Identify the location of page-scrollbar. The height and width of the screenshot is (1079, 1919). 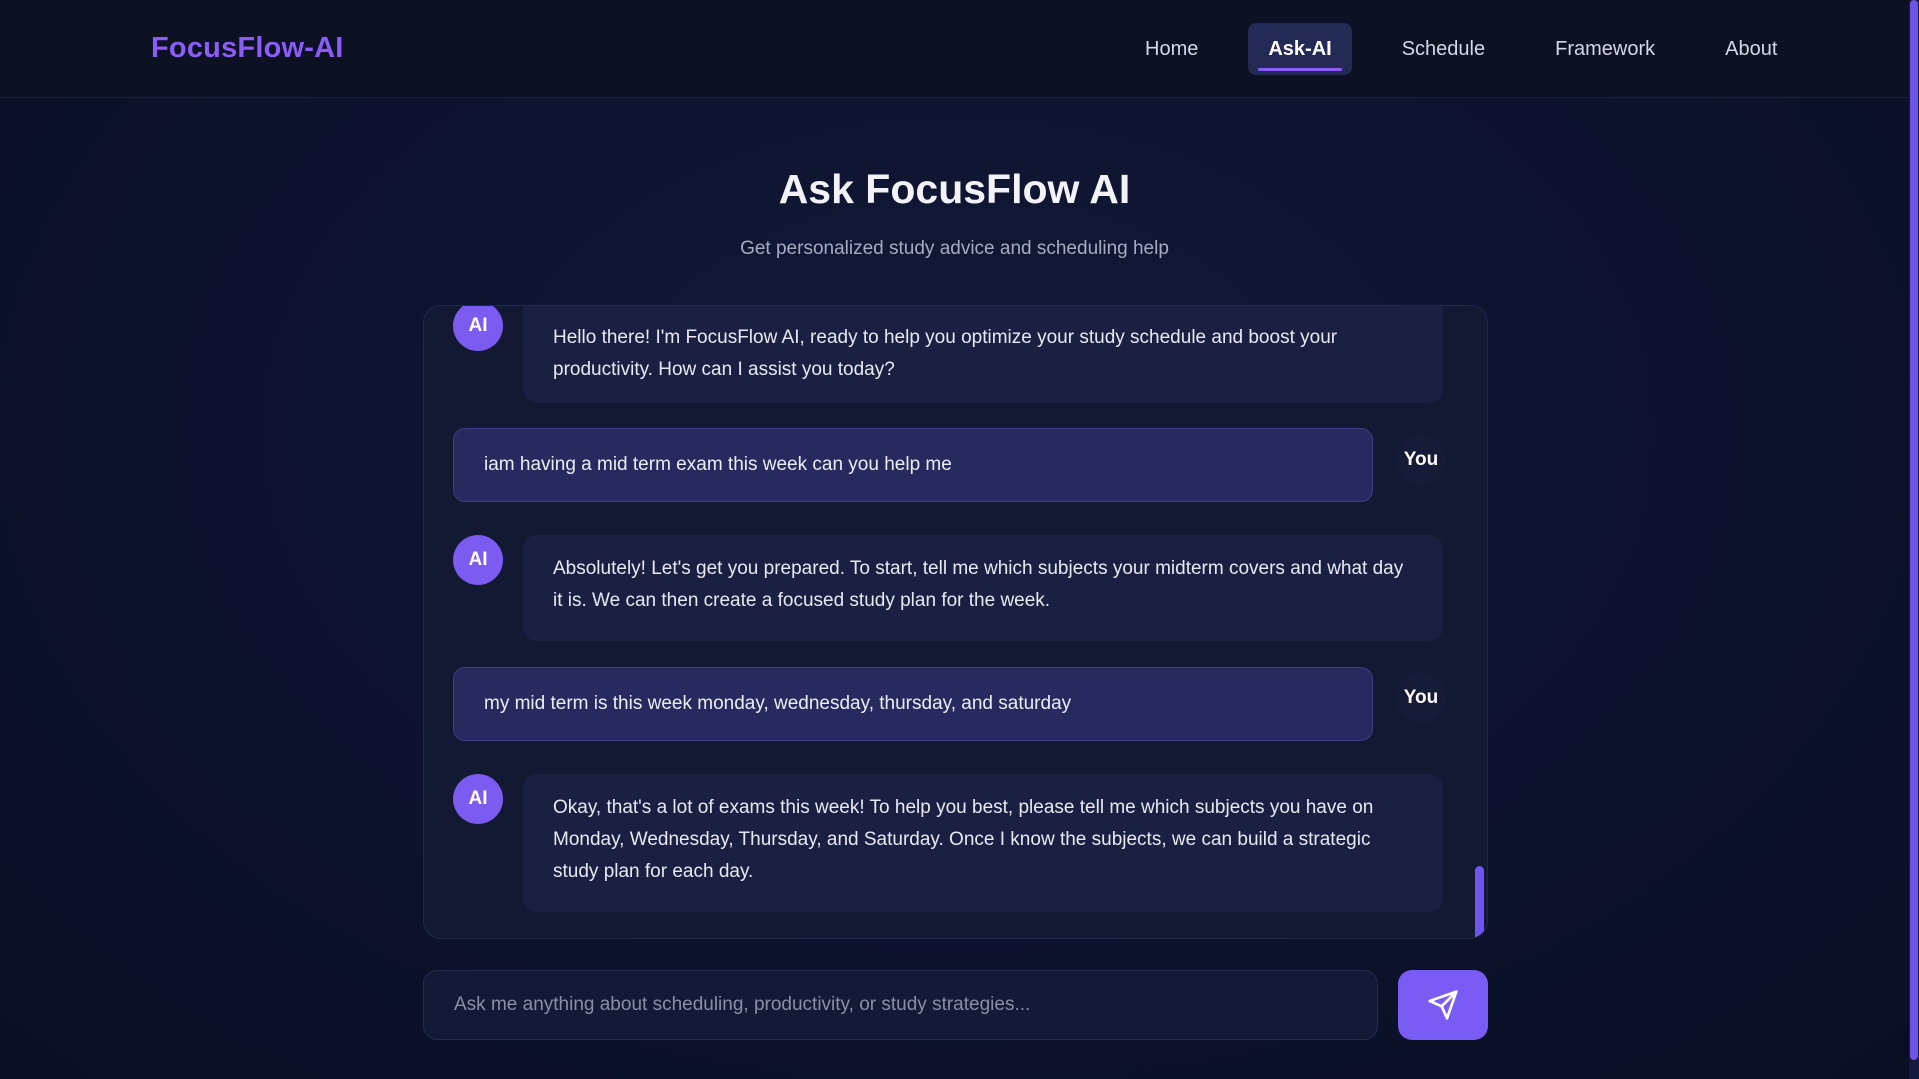
(1914, 539).